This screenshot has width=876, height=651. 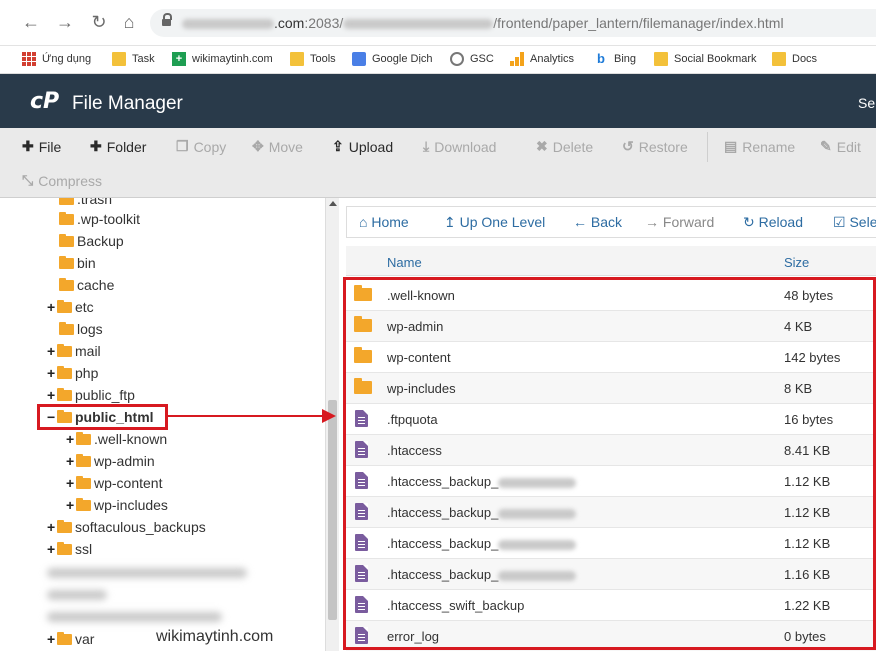 I want to click on button-label: Up One Level, so click(x=502, y=222).